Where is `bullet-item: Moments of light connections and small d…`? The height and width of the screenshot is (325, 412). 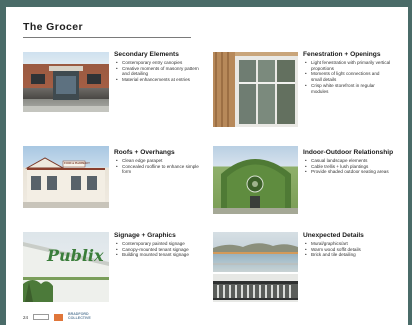 bullet-item: Moments of light connections and small d… is located at coordinates (348, 76).